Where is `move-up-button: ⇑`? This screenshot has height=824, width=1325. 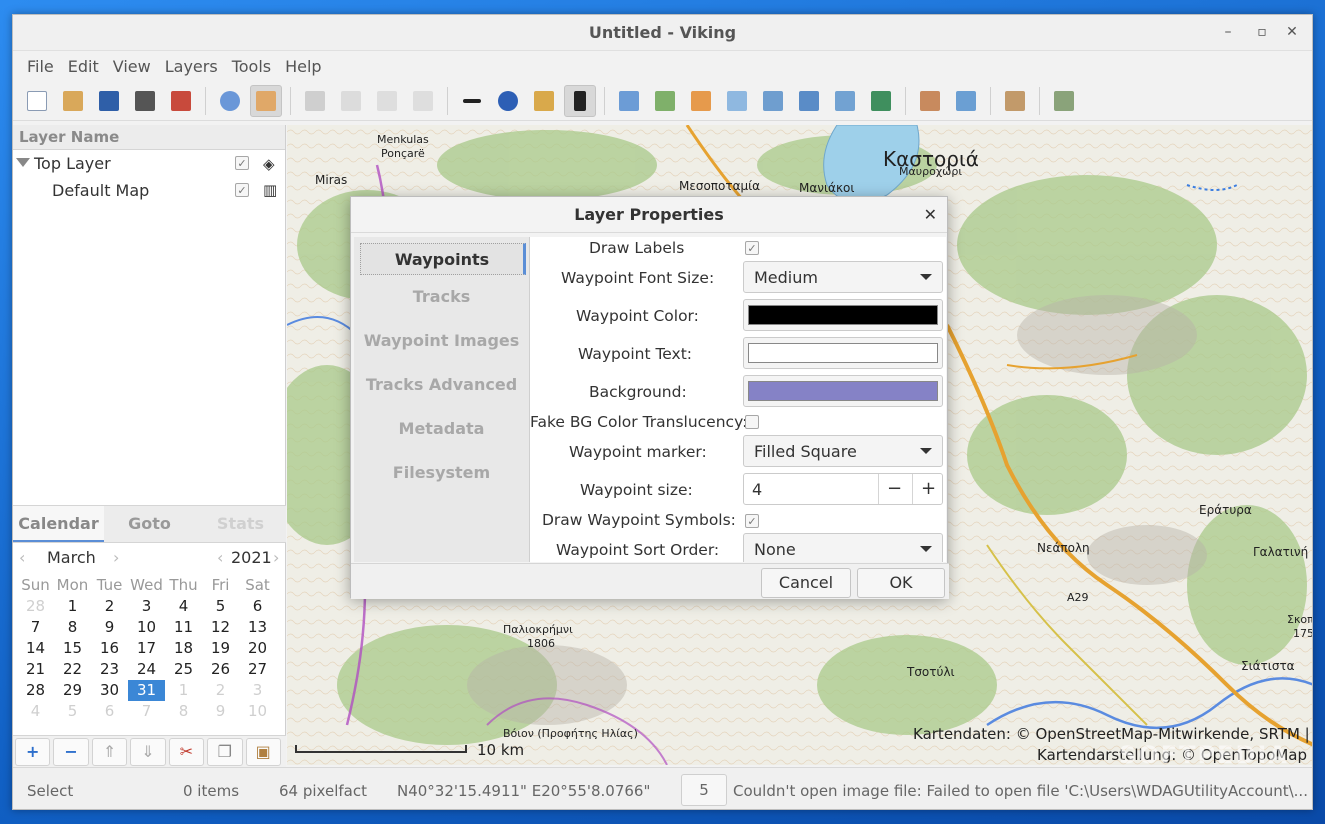 move-up-button: ⇑ is located at coordinates (109, 752).